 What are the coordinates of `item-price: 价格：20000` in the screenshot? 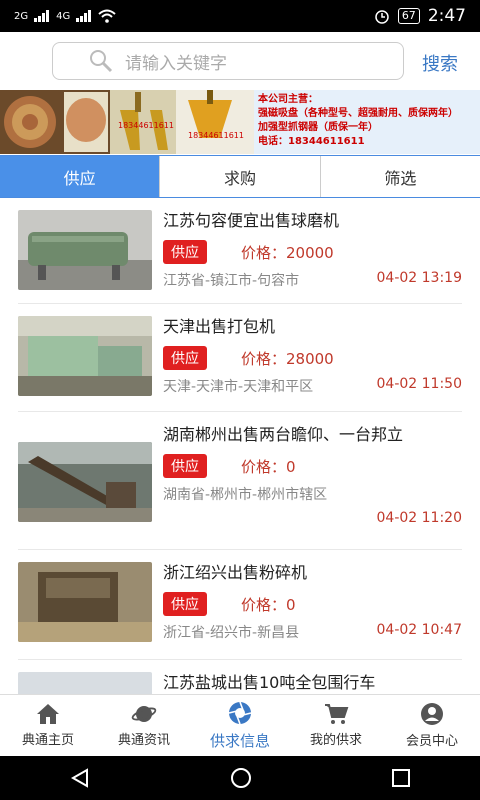 It's located at (287, 252).